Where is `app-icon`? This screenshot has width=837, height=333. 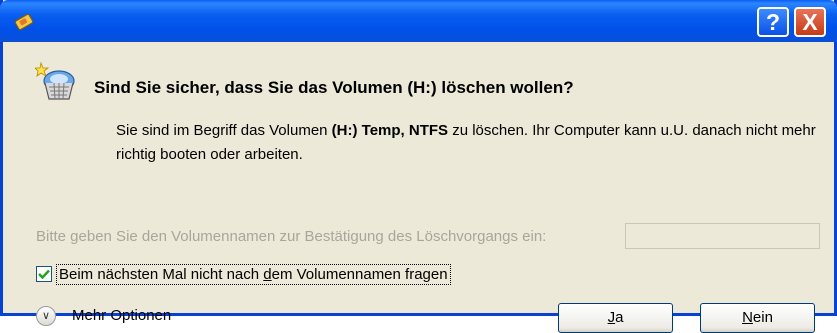
app-icon is located at coordinates (24, 22).